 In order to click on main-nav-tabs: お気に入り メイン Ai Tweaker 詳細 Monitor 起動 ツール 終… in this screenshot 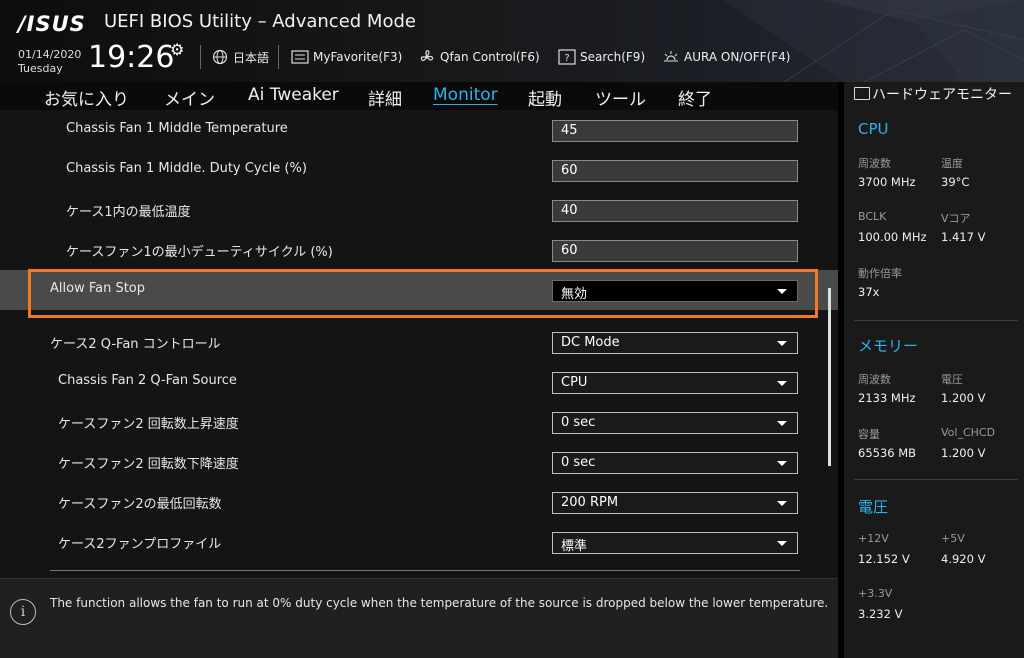, I will do `click(419, 96)`.